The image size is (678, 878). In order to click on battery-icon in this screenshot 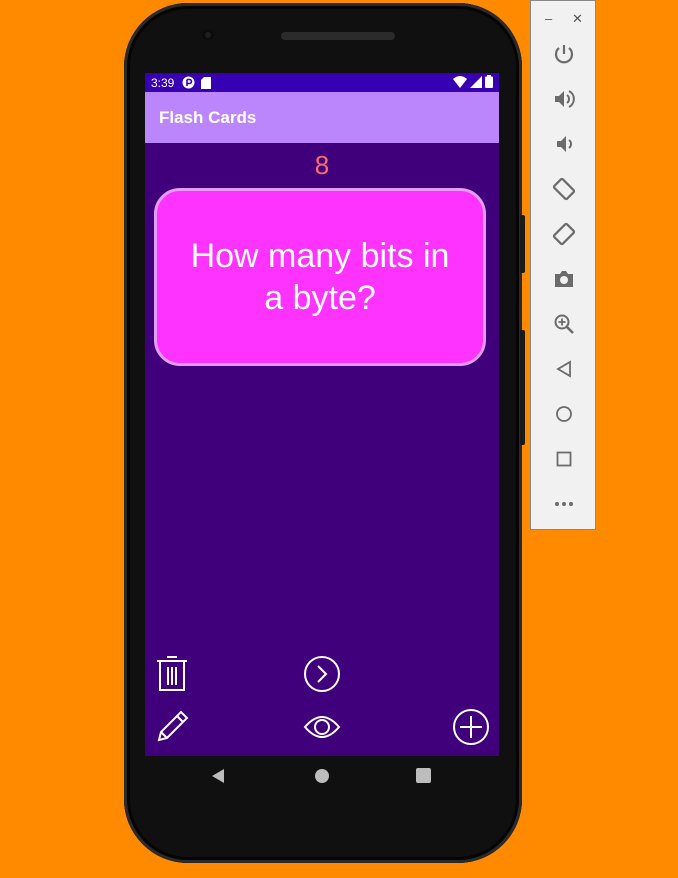, I will do `click(489, 81)`.